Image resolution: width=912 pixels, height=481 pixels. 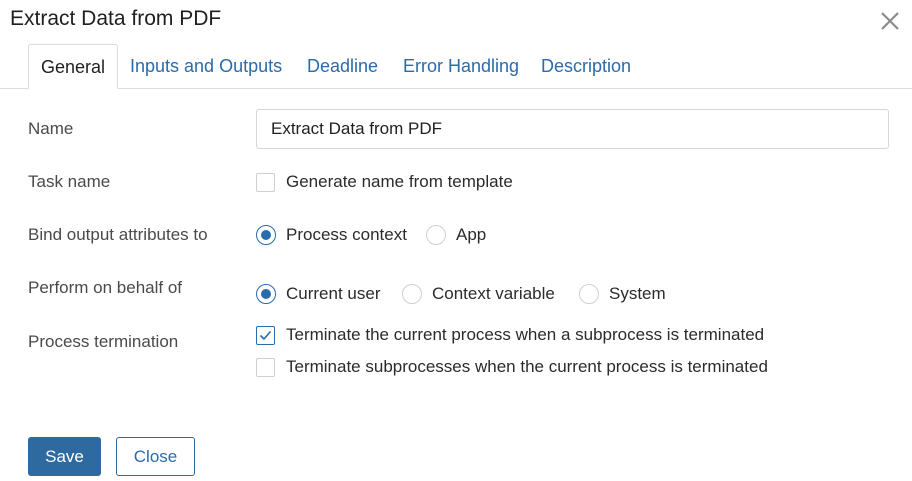 What do you see at coordinates (471, 234) in the screenshot?
I see `radio-app-label: App` at bounding box center [471, 234].